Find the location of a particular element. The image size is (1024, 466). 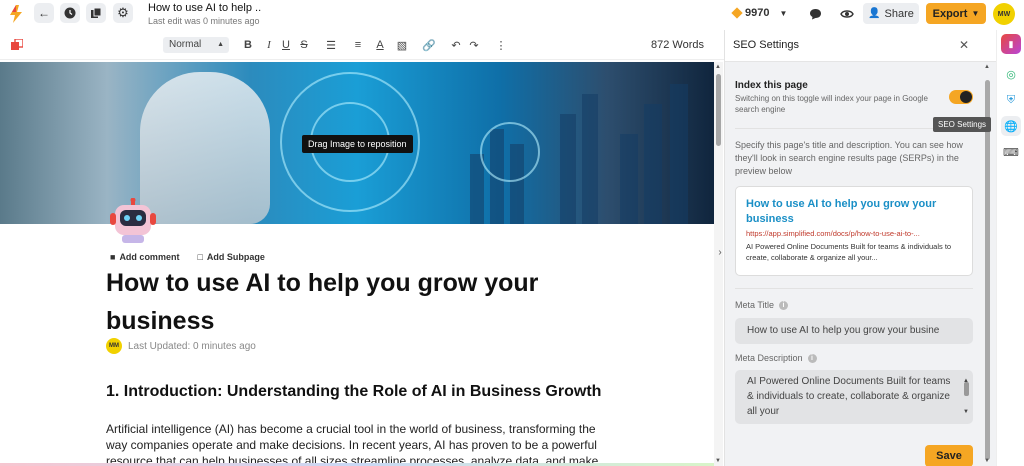

editor-scrollbar: ▲ ▼ is located at coordinates (718, 264).